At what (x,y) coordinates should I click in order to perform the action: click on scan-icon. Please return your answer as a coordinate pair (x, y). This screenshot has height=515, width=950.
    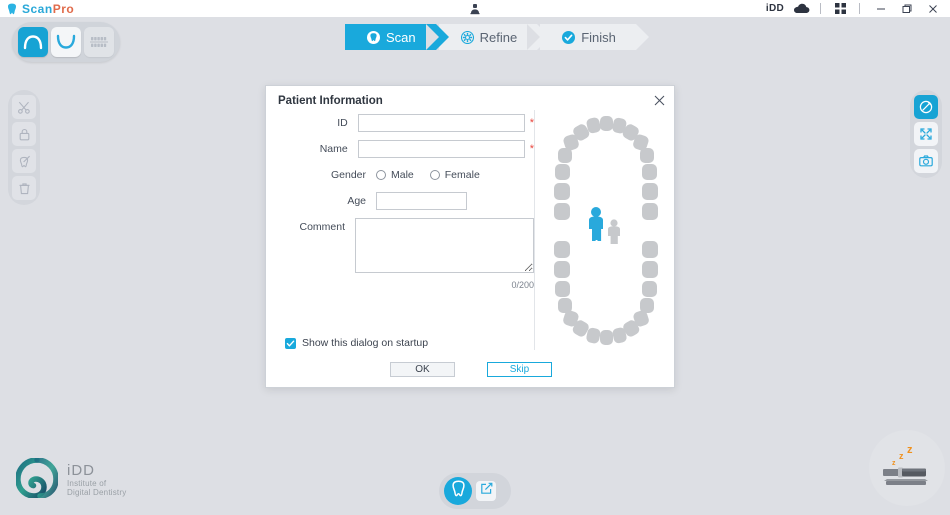
    Looking at the image, I should click on (373, 37).